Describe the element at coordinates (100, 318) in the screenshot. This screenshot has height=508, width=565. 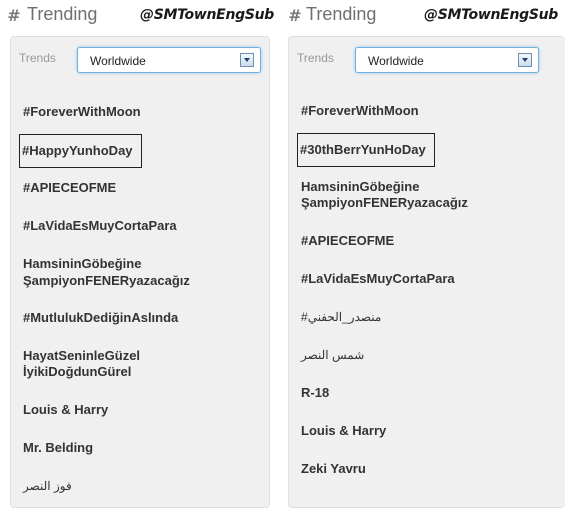
I see `trend-link: #MutlulukDediğinAslında` at that location.